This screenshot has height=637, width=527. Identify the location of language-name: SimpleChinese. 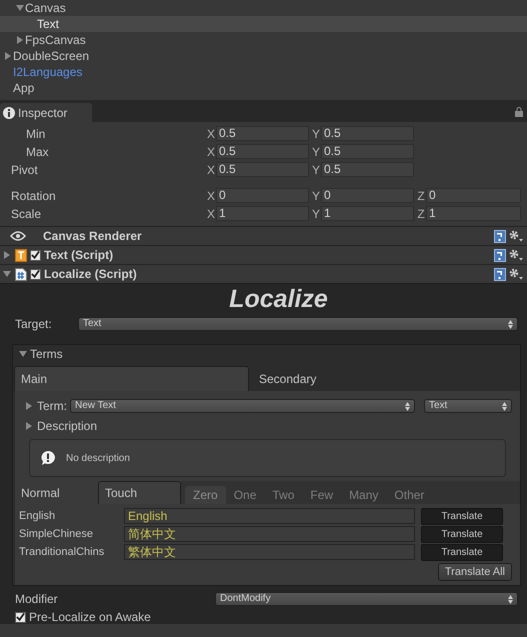
(56, 534).